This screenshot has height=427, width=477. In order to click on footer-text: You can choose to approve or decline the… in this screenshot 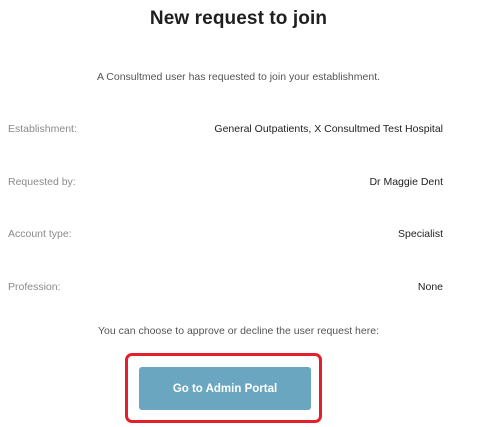, I will do `click(238, 331)`.